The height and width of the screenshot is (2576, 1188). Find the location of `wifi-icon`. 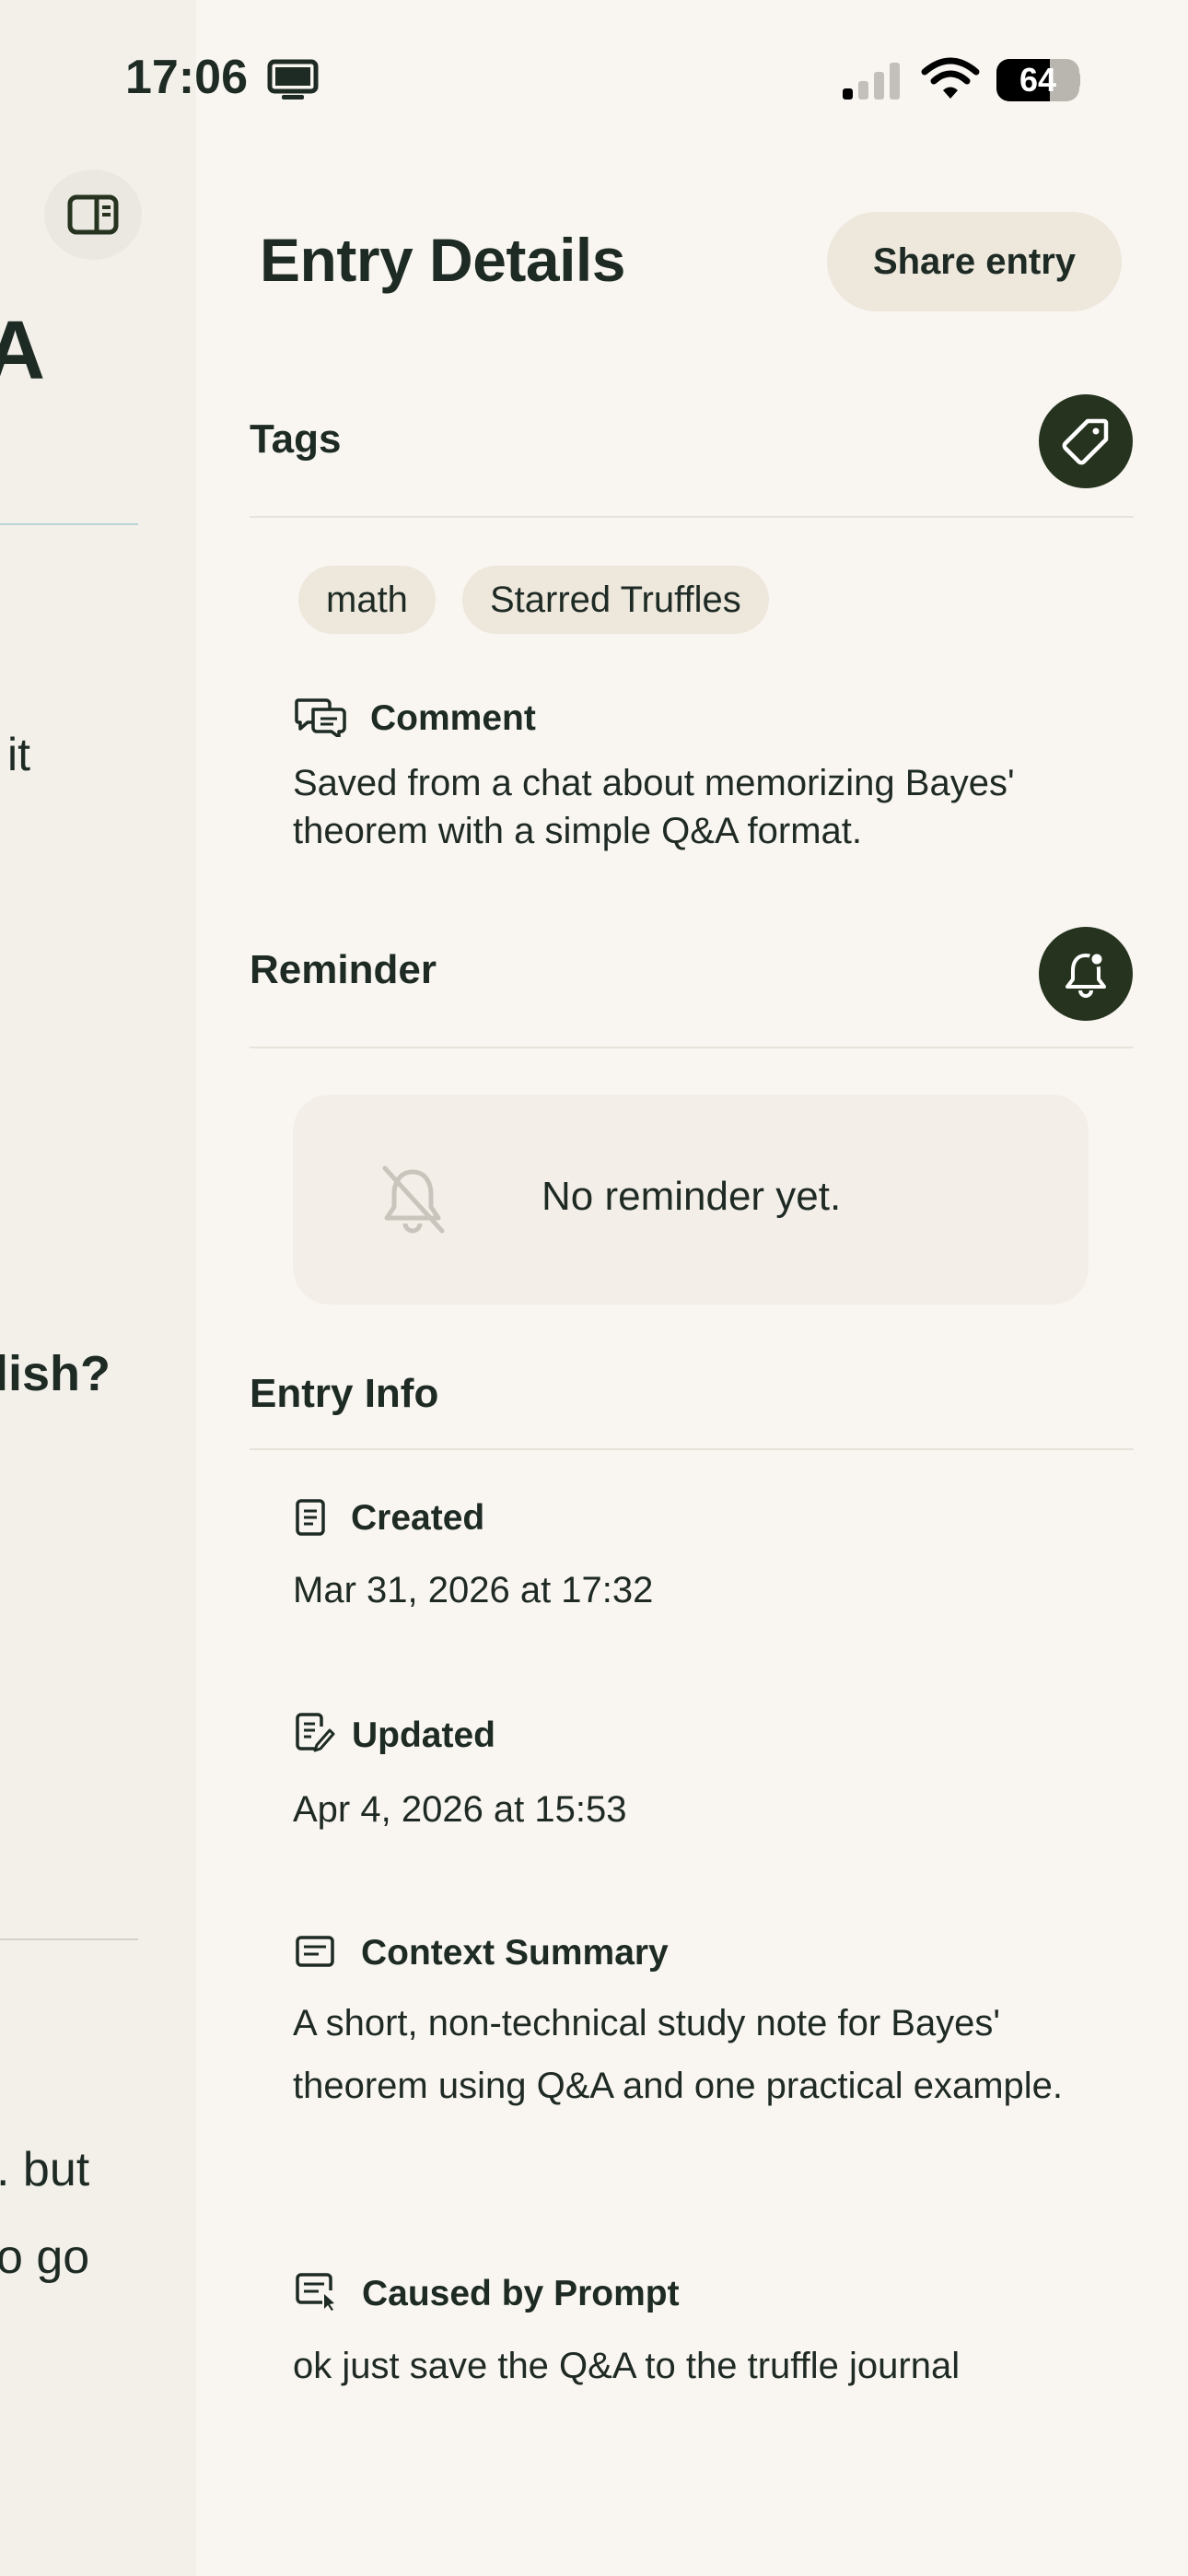

wifi-icon is located at coordinates (951, 78).